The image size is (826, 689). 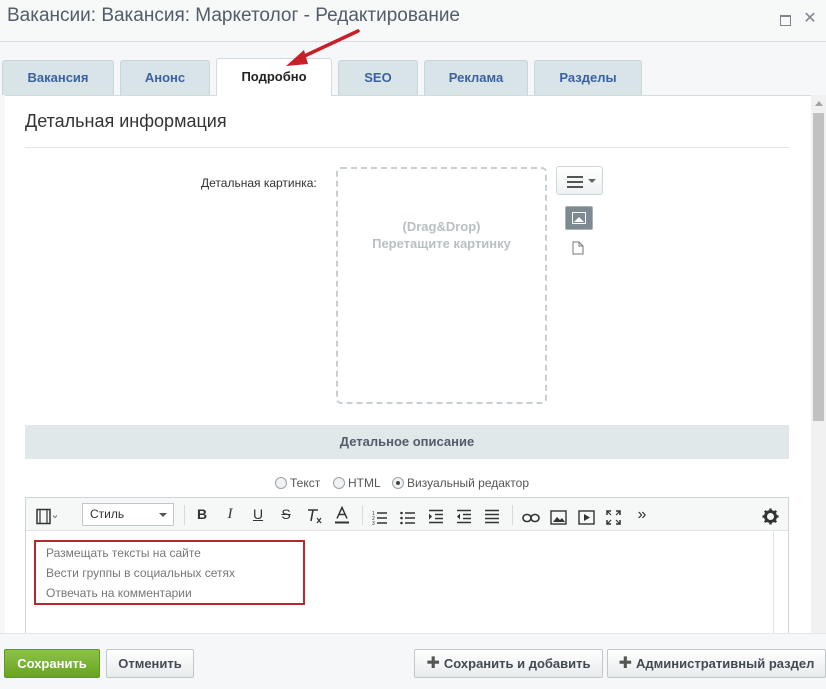 What do you see at coordinates (476, 77) in the screenshot?
I see `tab-ads: Реклама` at bounding box center [476, 77].